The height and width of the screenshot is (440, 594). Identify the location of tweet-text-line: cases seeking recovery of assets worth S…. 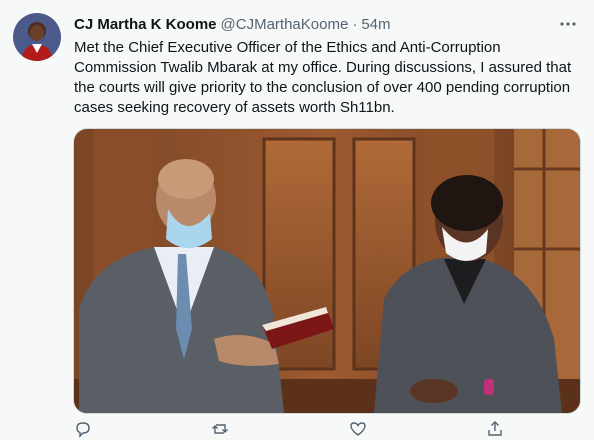
(234, 107).